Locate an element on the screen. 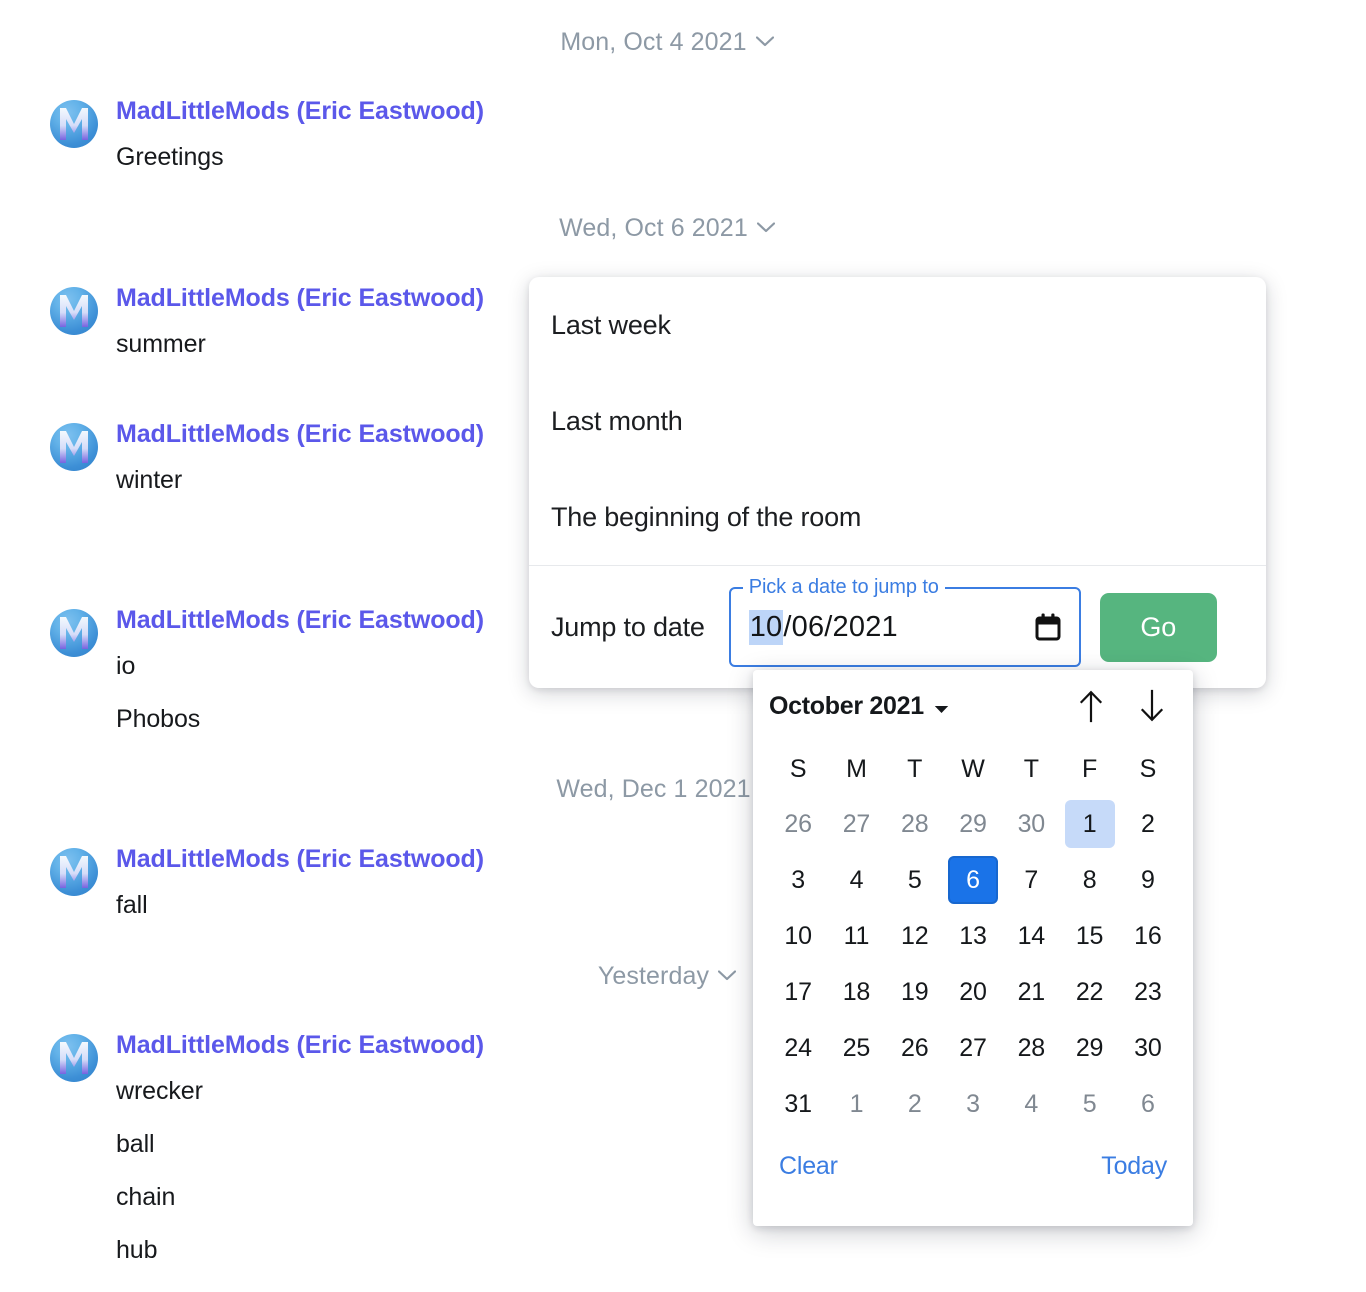 Image resolution: width=1366 pixels, height=1292 pixels. date-input-value: 10/06/2021 is located at coordinates (823, 627).